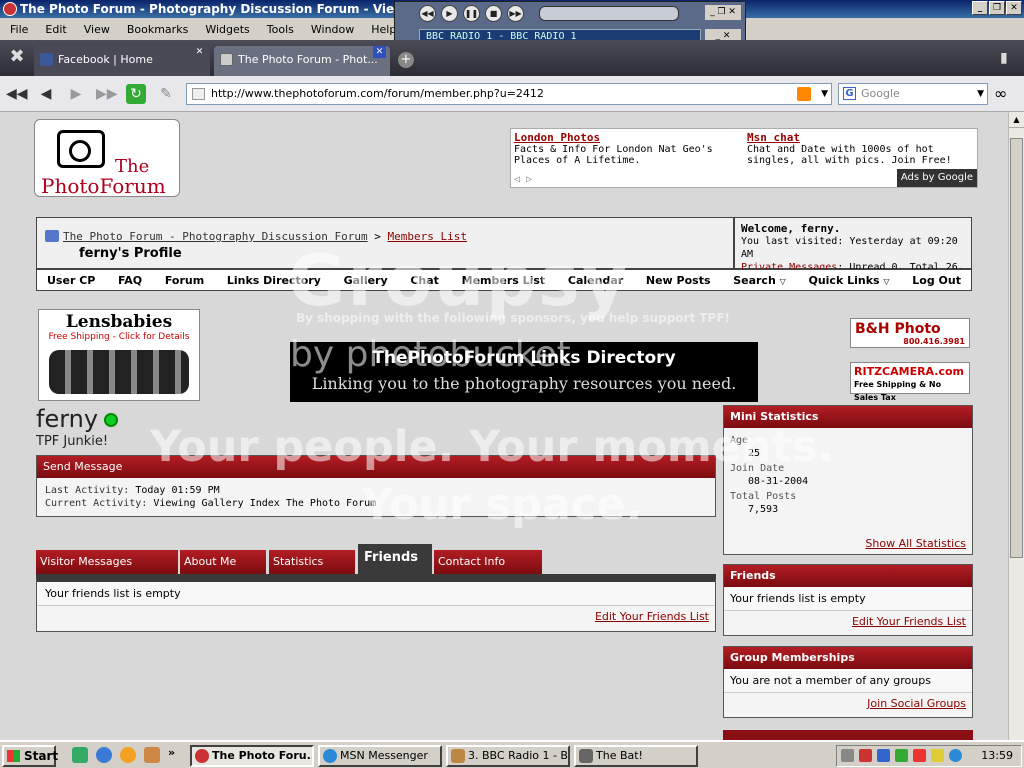 This screenshot has height=768, width=1024. Describe the element at coordinates (652, 616) in the screenshot. I see `edit-friends-link: Edit Your Friends List` at that location.